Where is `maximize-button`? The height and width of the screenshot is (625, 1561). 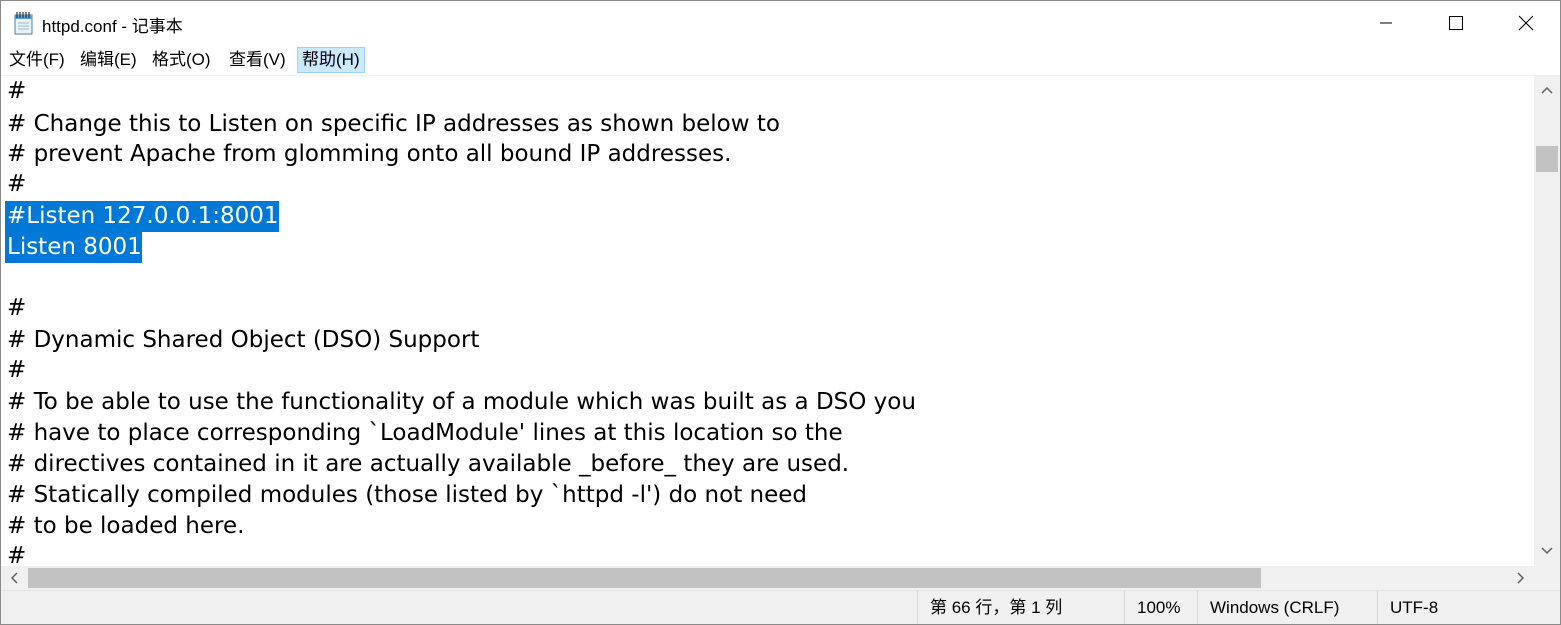
maximize-button is located at coordinates (1456, 23).